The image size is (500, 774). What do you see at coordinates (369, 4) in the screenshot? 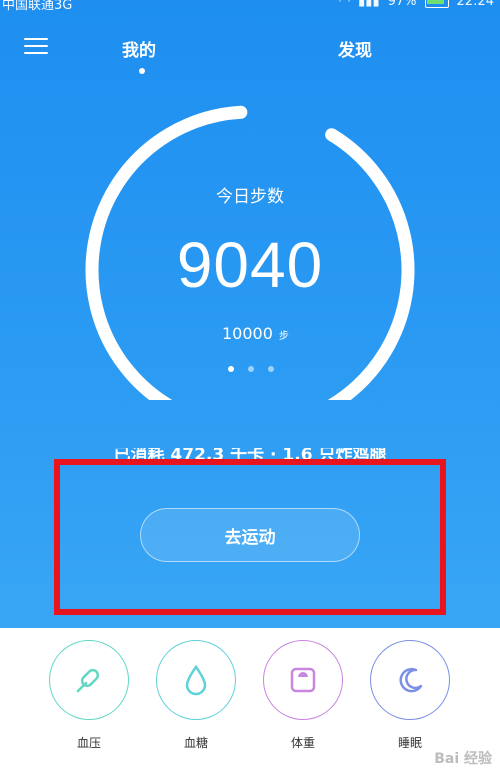
I see `signal-icon: ▮▮▮` at bounding box center [369, 4].